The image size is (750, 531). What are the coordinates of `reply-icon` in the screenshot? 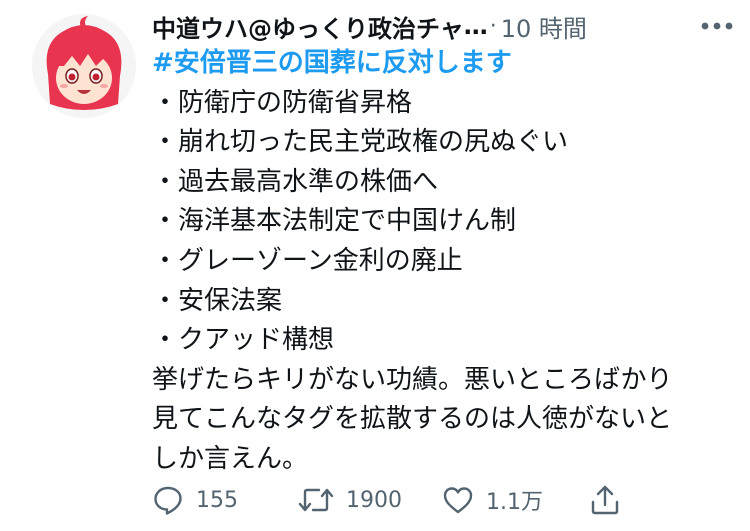 It's located at (168, 500).